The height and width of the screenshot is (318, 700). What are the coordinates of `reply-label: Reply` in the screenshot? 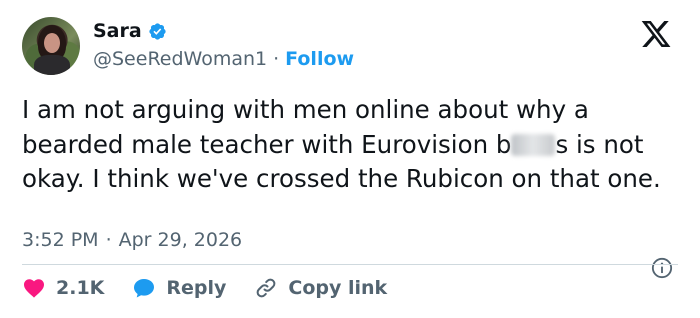 It's located at (196, 288).